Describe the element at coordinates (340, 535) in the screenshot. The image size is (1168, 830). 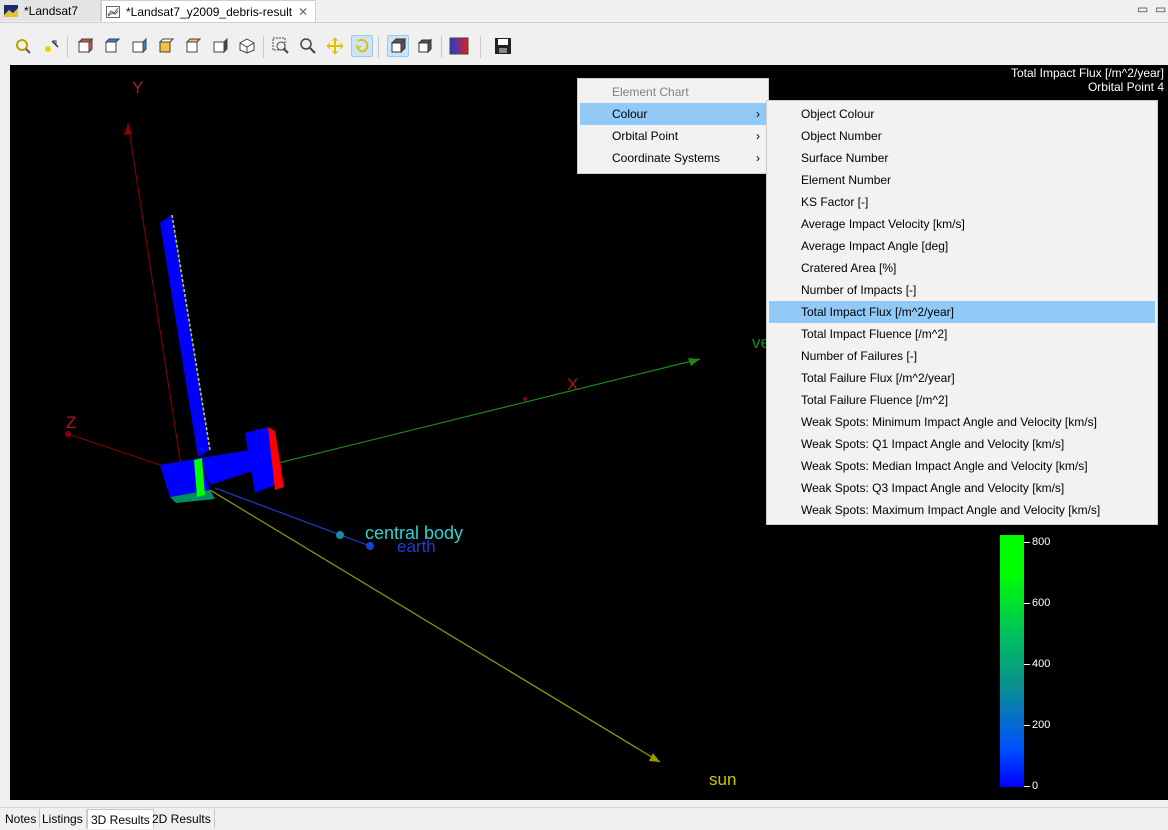
I see `central-body-marker` at that location.